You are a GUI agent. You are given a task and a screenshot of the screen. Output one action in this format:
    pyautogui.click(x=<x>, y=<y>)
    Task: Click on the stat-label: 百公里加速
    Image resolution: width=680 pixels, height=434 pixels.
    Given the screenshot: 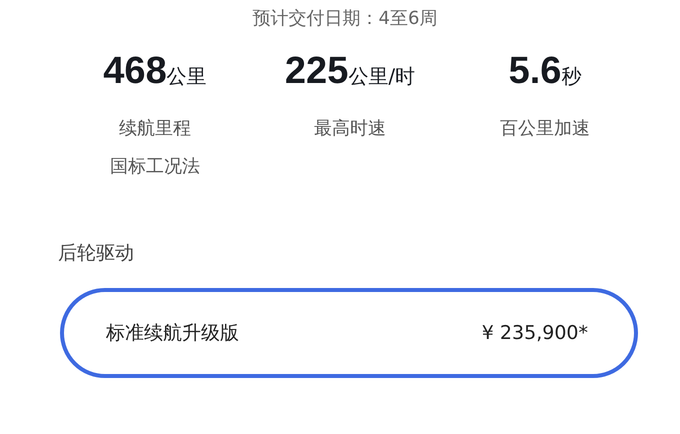 What is the action you would take?
    pyautogui.click(x=545, y=129)
    